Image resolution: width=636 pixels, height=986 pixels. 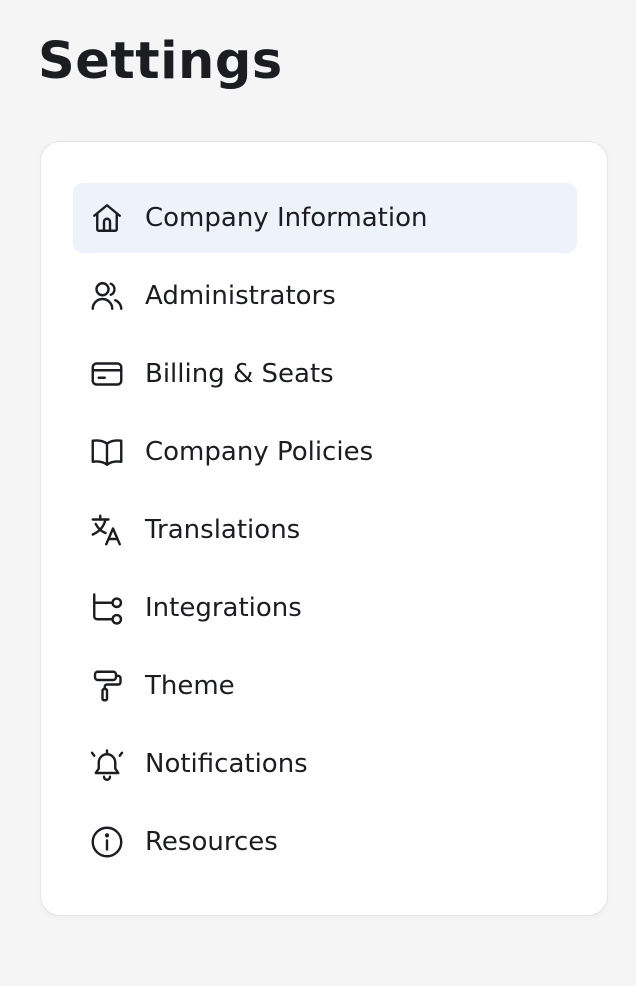 What do you see at coordinates (211, 842) in the screenshot?
I see `menu-item-label: Resources` at bounding box center [211, 842].